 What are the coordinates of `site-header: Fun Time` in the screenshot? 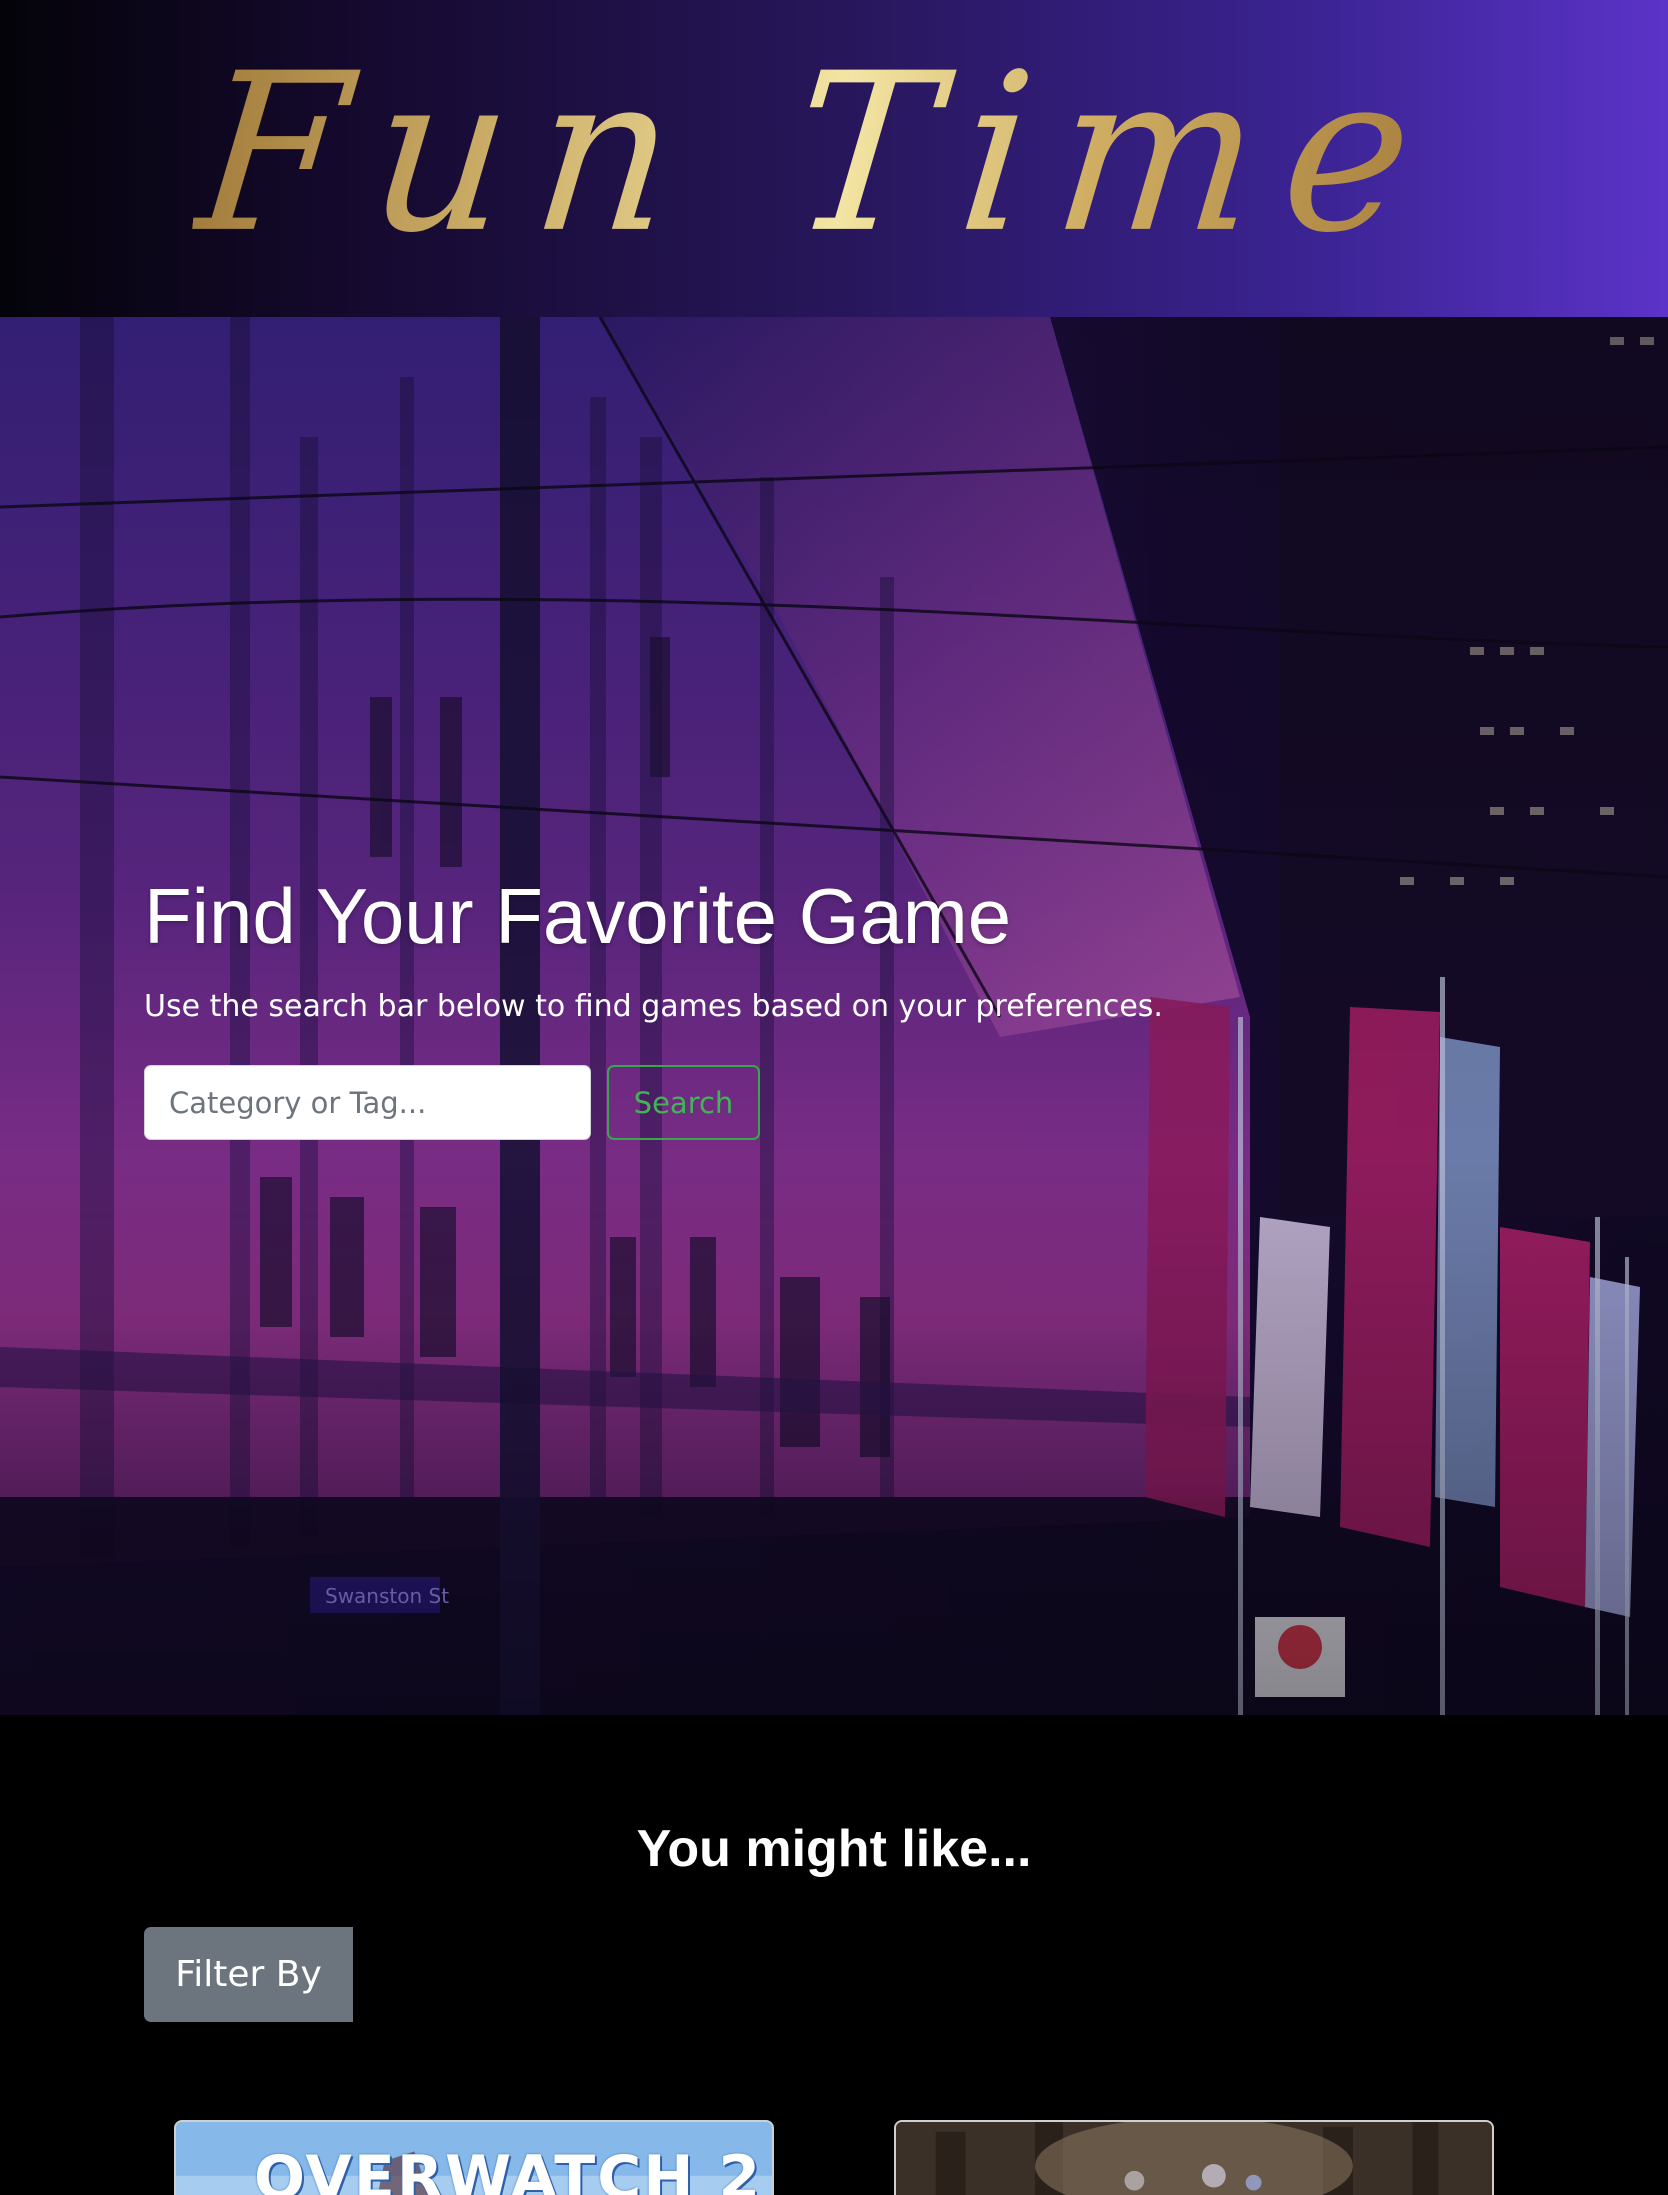 It's located at (834, 158).